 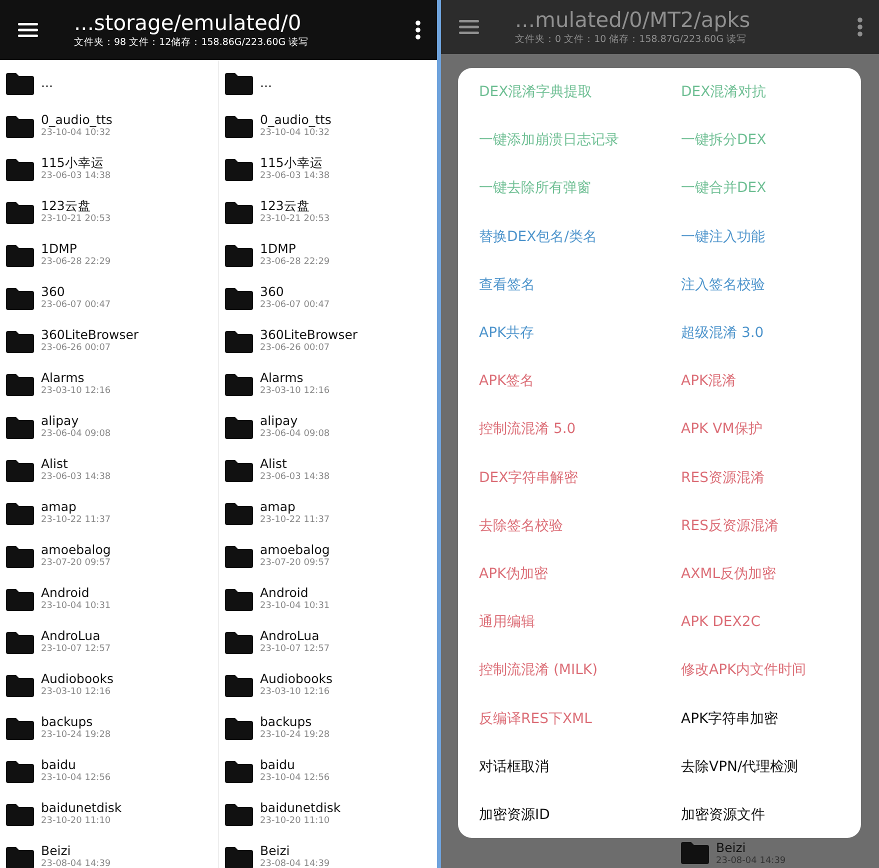 I want to click on file-date: 23-06-28 22:29, so click(x=76, y=262).